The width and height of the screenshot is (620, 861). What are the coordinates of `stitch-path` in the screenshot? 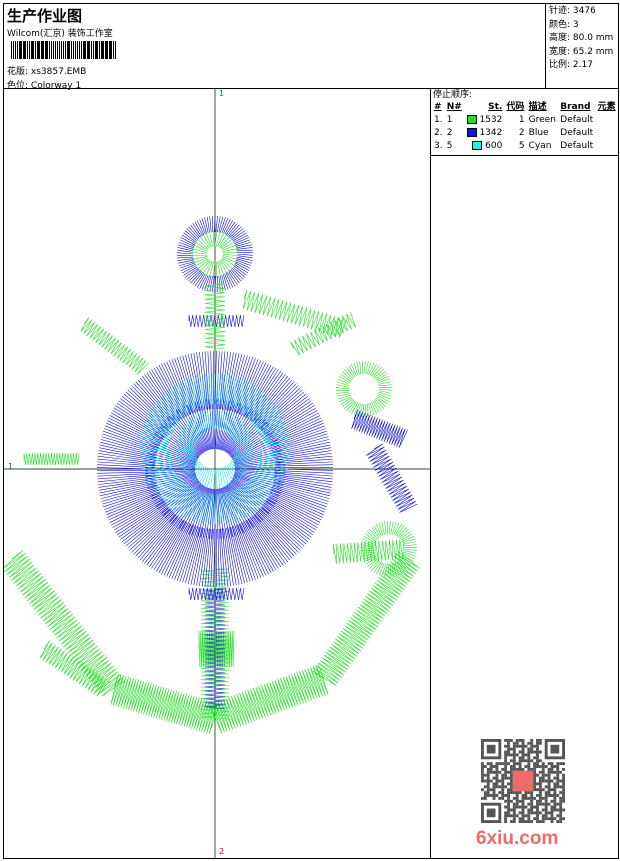 It's located at (323, 333).